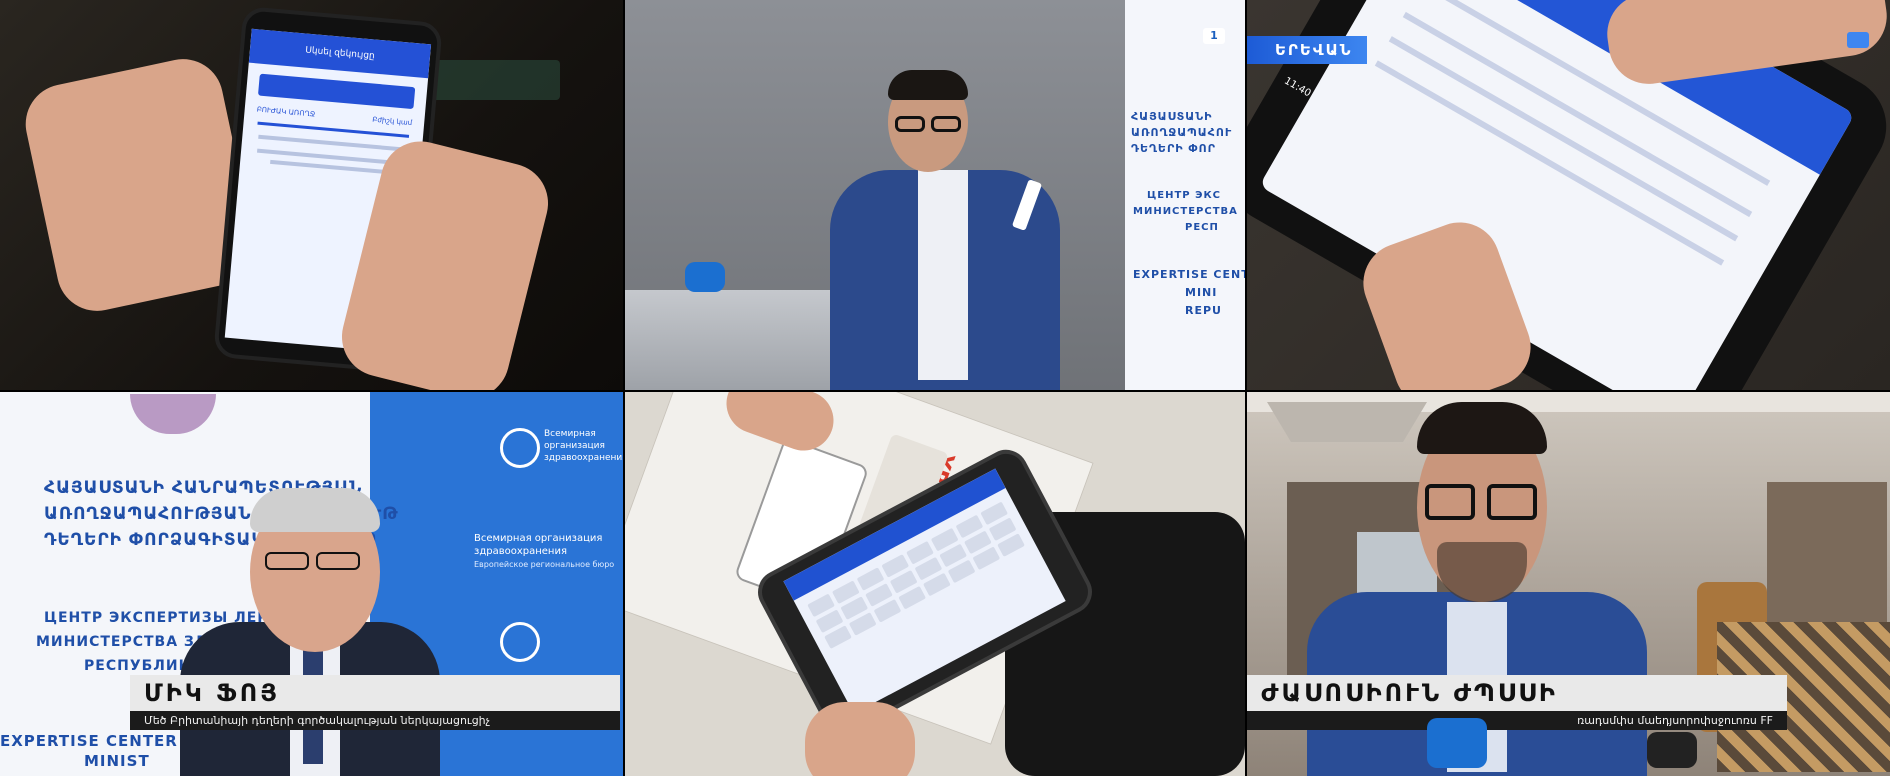  I want to click on finger, so click(860, 739).